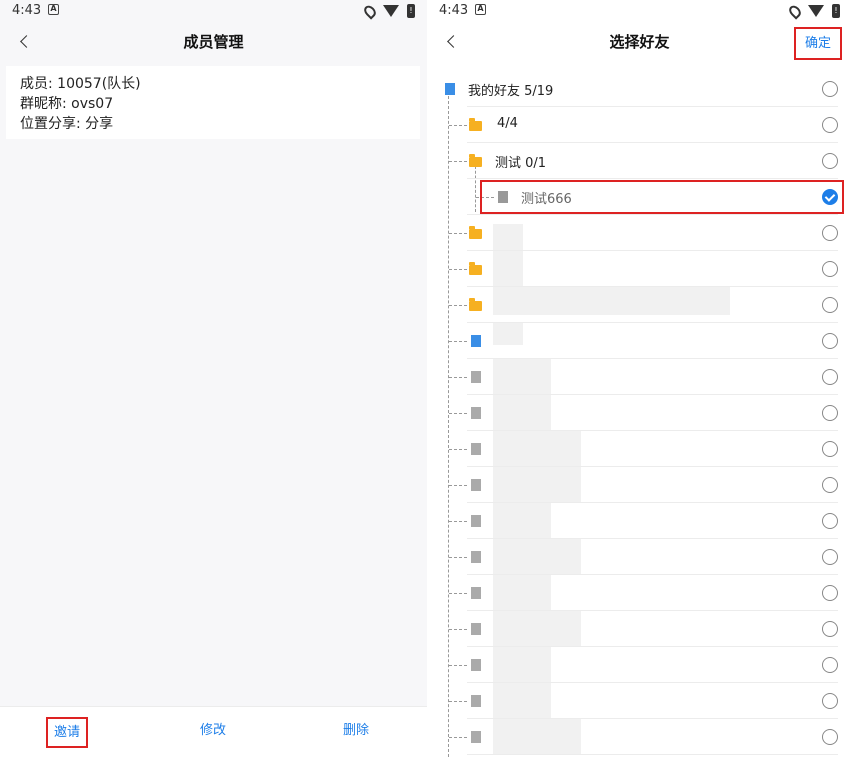 The image size is (852, 757). Describe the element at coordinates (67, 124) in the screenshot. I see `location-share-line: 位置分享: 分享` at that location.